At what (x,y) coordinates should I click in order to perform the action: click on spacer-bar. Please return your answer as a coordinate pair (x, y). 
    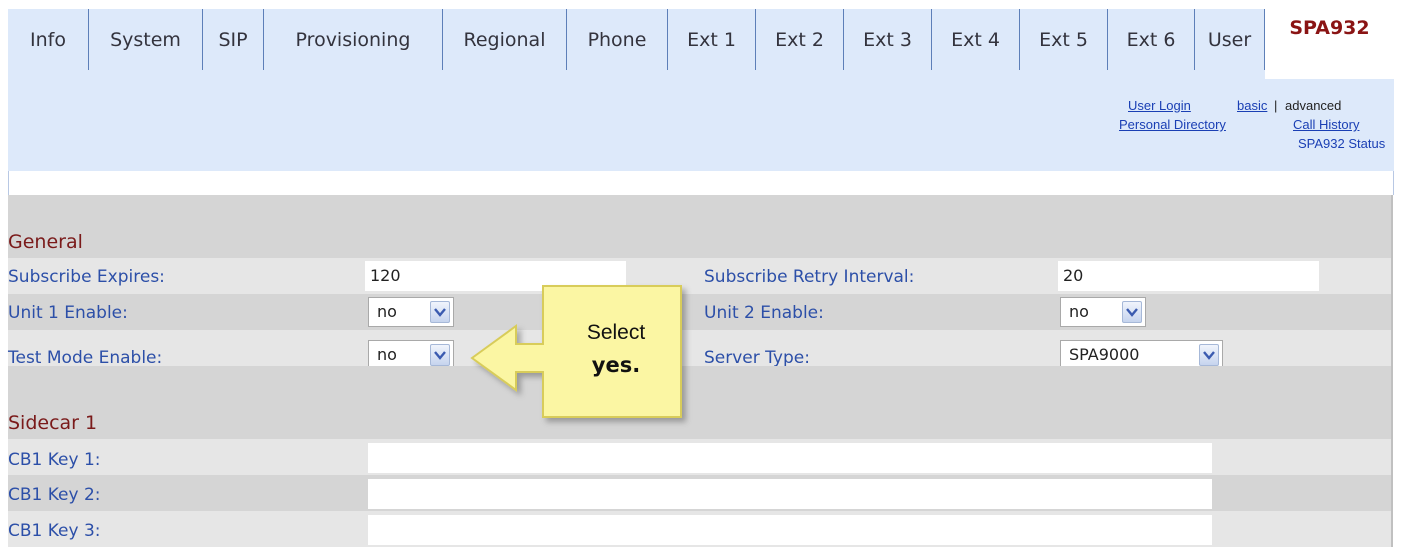
    Looking at the image, I should click on (701, 183).